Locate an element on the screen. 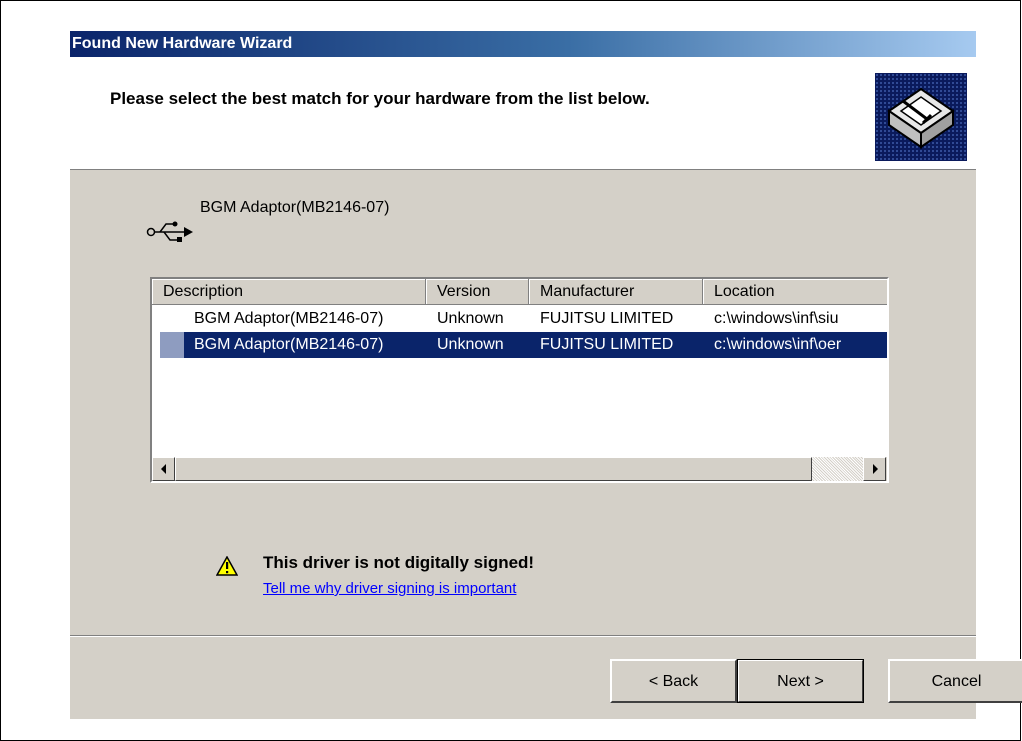 This screenshot has height=741, width=1022. warning-title: This driver is not digitally signed! is located at coordinates (399, 562).